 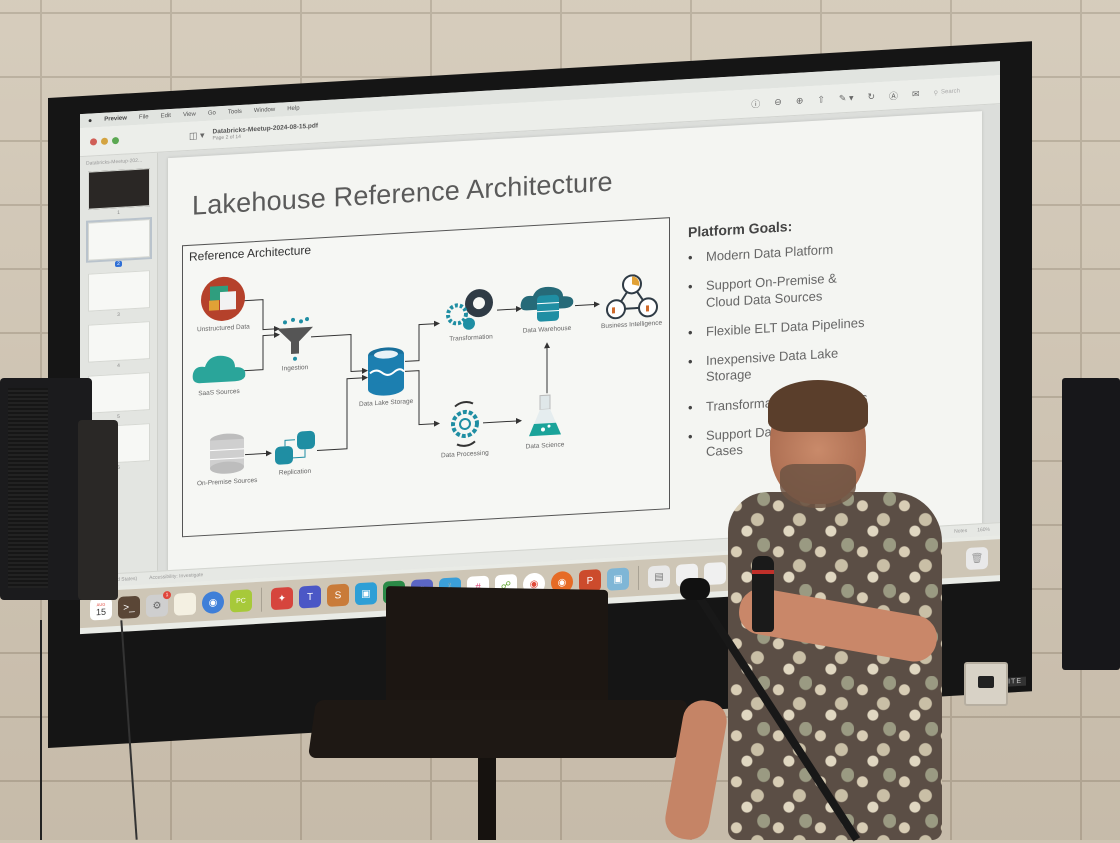 I want to click on thumbnail-page: 1, so click(x=118, y=193).